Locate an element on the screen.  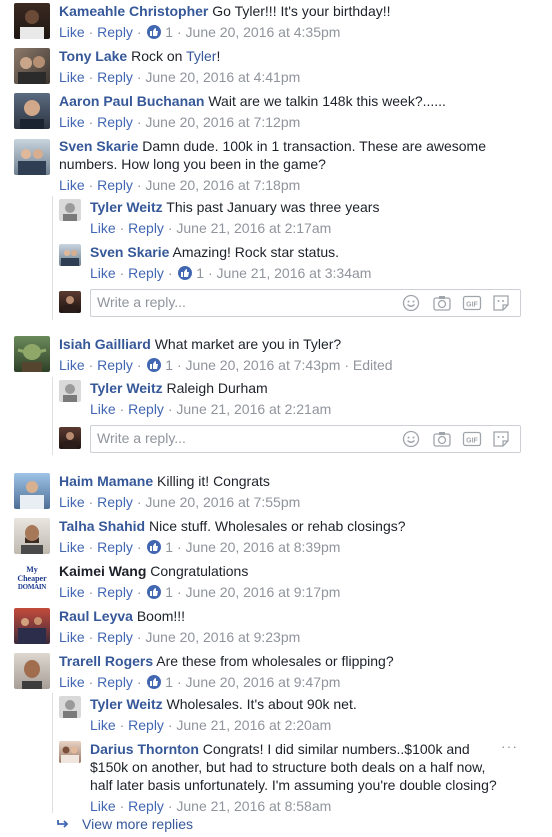
timestamp: June 21, 2016 at 3:34am is located at coordinates (294, 273).